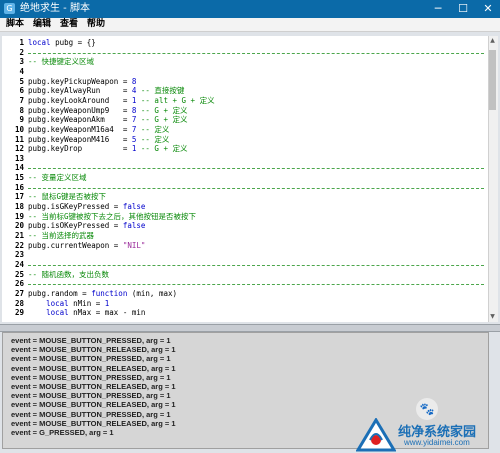  I want to click on code-line: 20 pubg.isOKeyPressed = false, so click(245, 226).